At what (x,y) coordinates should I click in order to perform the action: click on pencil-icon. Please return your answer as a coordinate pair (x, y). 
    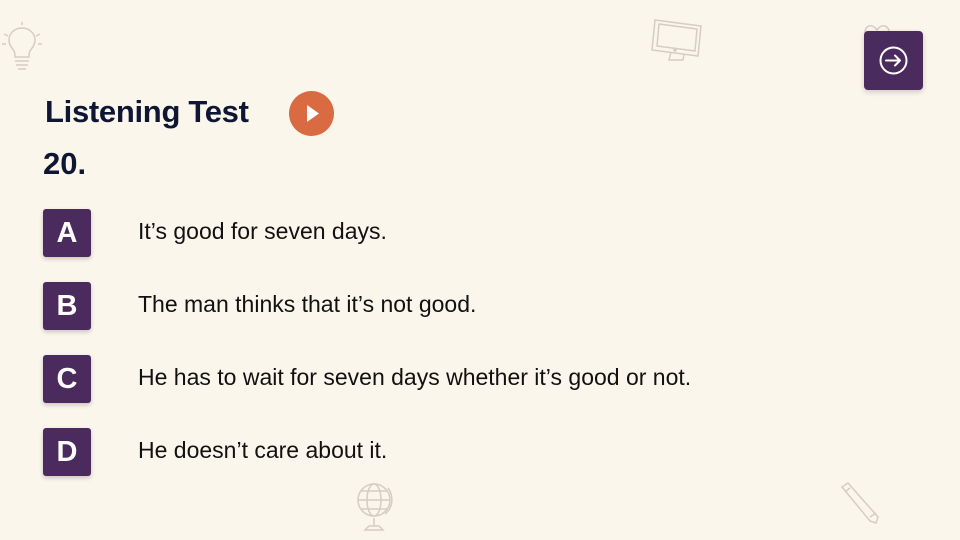
    Looking at the image, I should click on (859, 502).